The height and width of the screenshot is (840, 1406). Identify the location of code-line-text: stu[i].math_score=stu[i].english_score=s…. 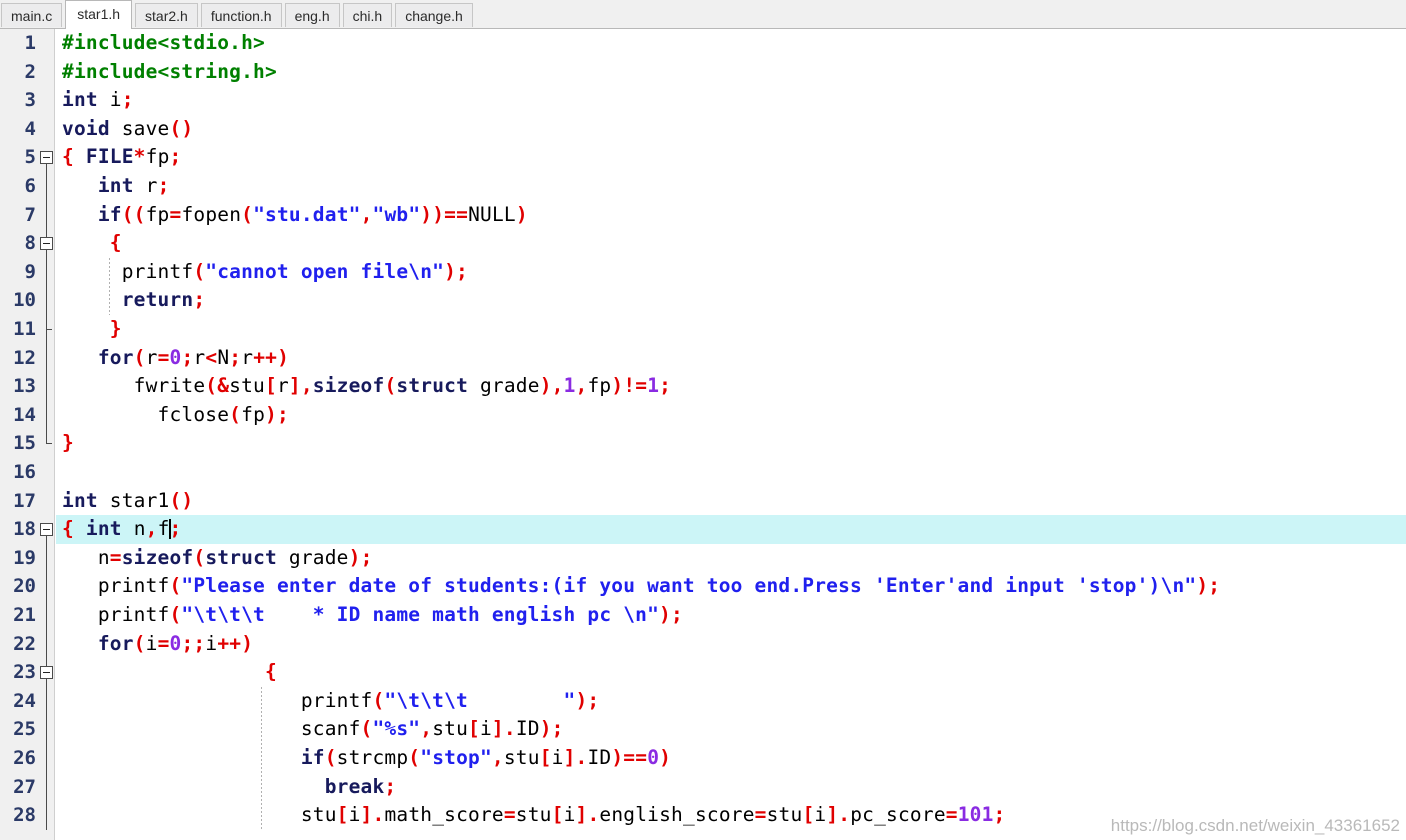
(653, 815).